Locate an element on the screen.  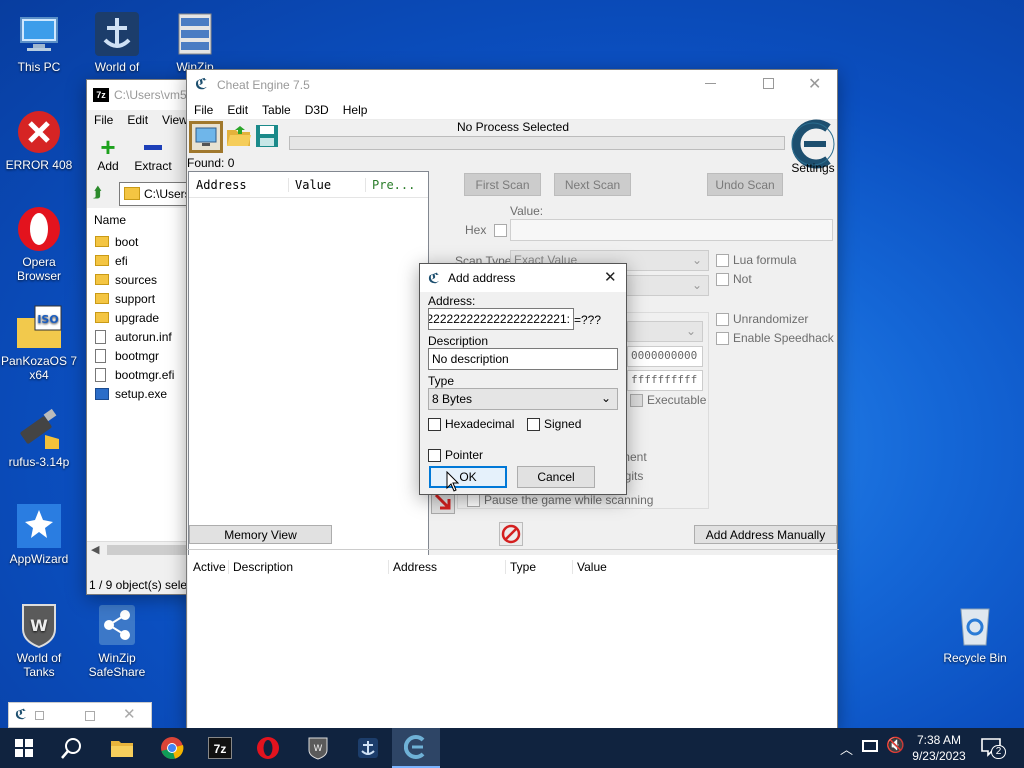
stop-address-input: ffffffffff is located at coordinates (665, 380).